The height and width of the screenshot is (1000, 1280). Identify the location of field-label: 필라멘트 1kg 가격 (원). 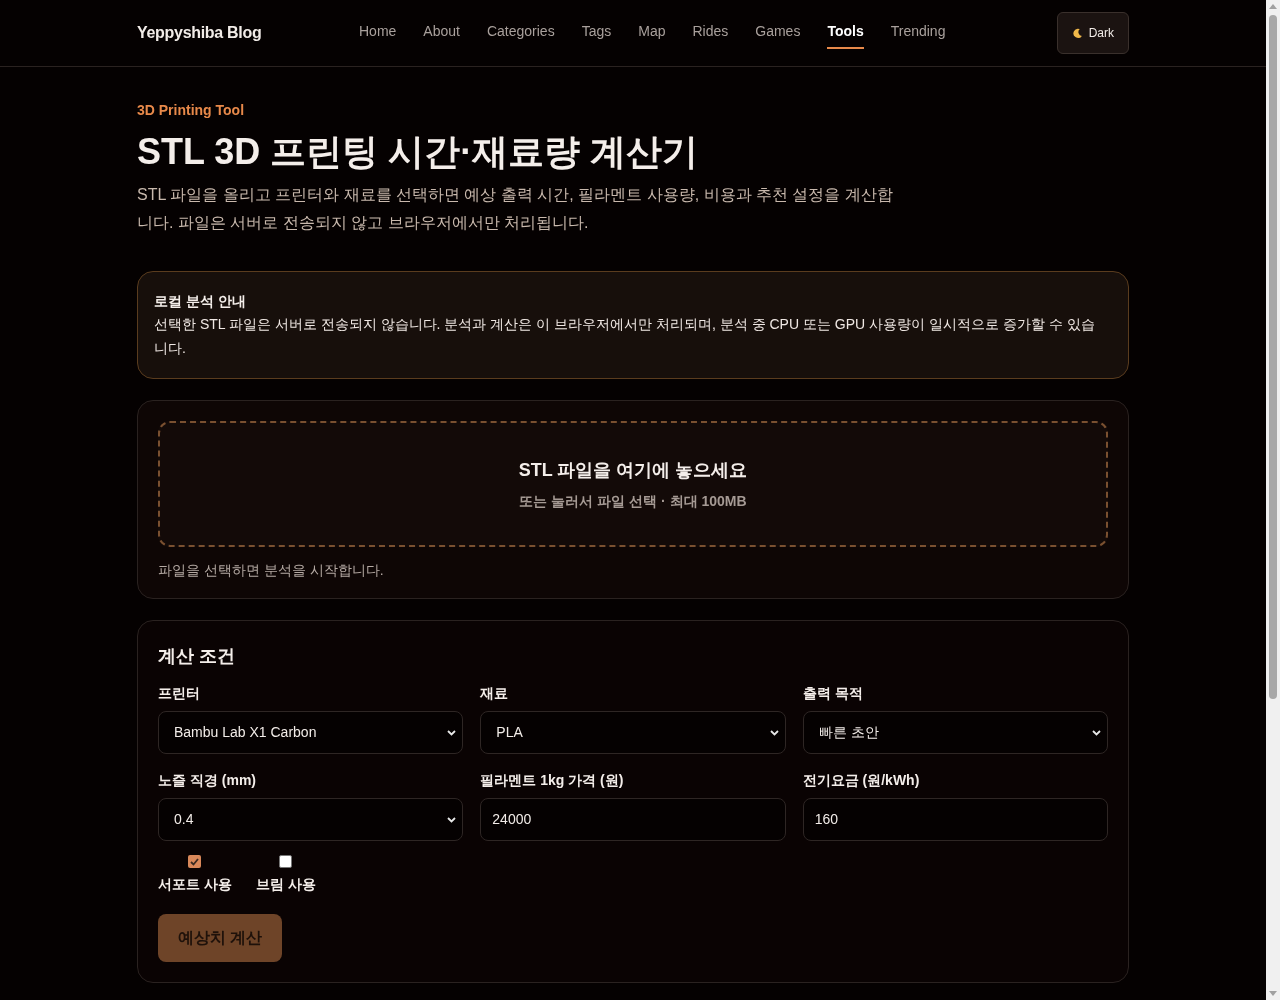
(552, 780).